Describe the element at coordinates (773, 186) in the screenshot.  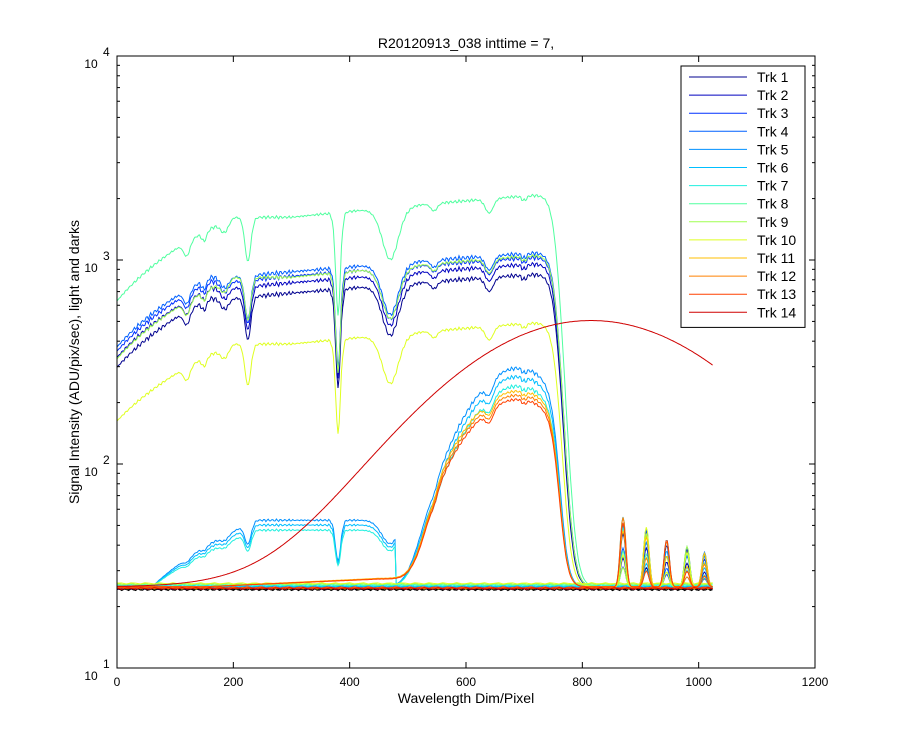
I see `legend-label: Trk 7` at that location.